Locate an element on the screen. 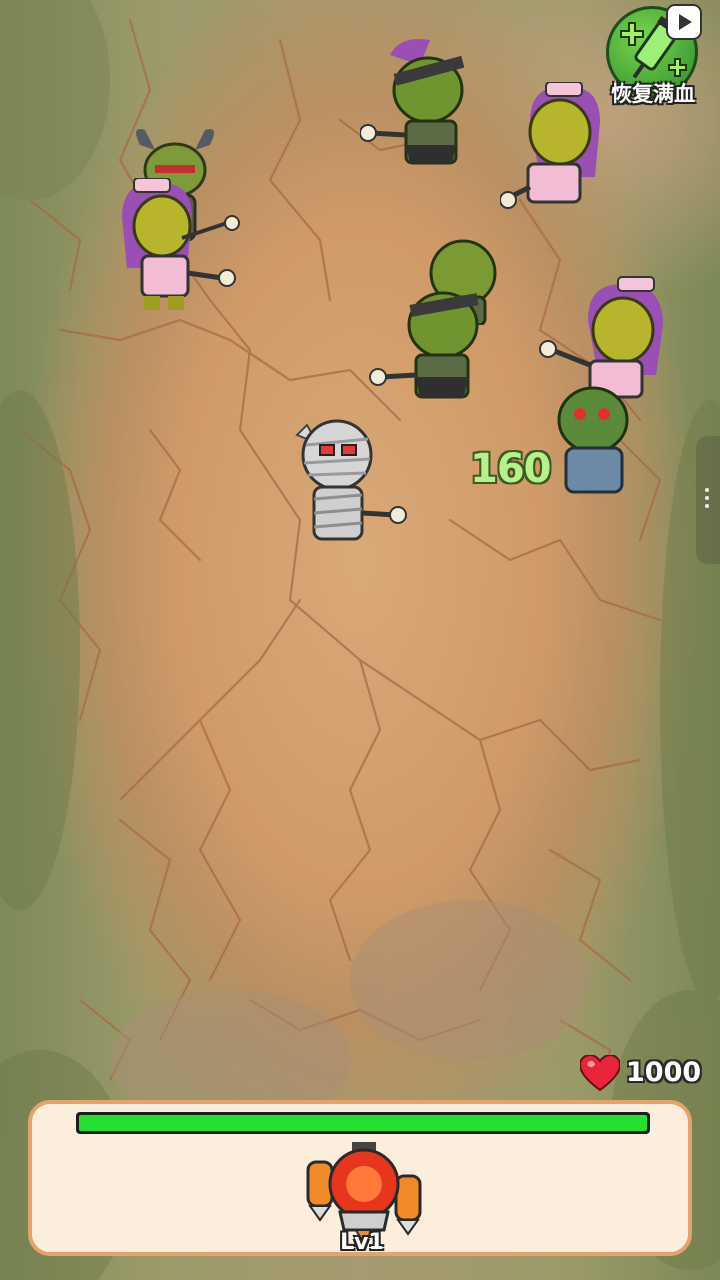 This screenshot has width=720, height=1280. damage-number: 160 is located at coordinates (510, 469).